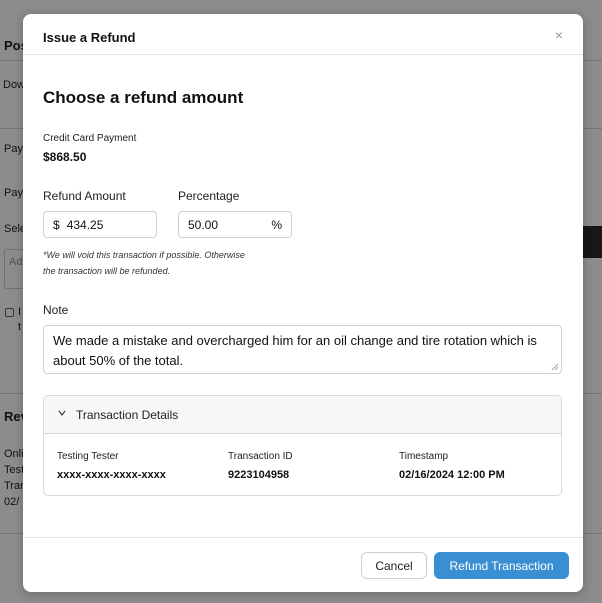 Image resolution: width=602 pixels, height=603 pixels. I want to click on cancel-button: Cancel, so click(394, 565).